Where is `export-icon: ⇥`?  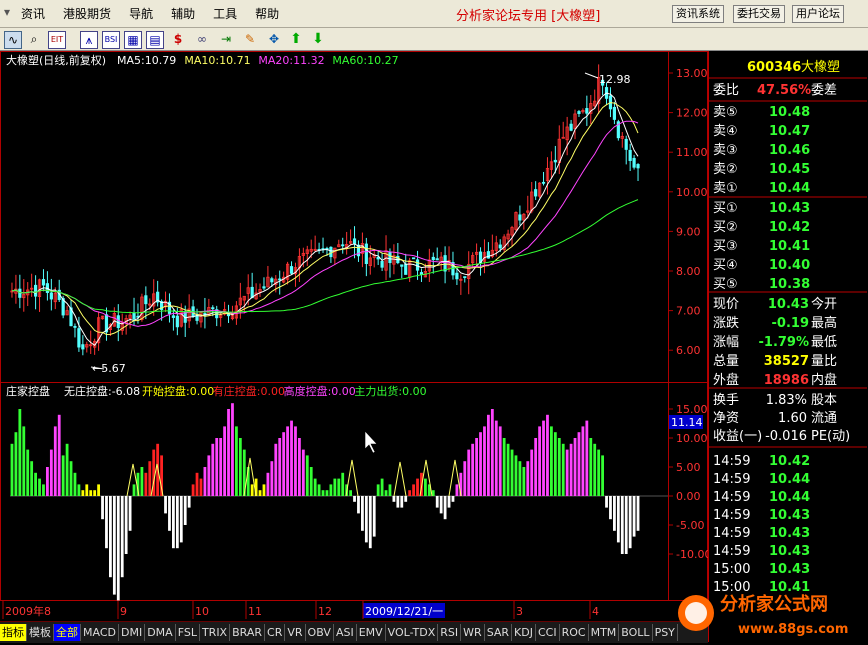 export-icon: ⇥ is located at coordinates (226, 39).